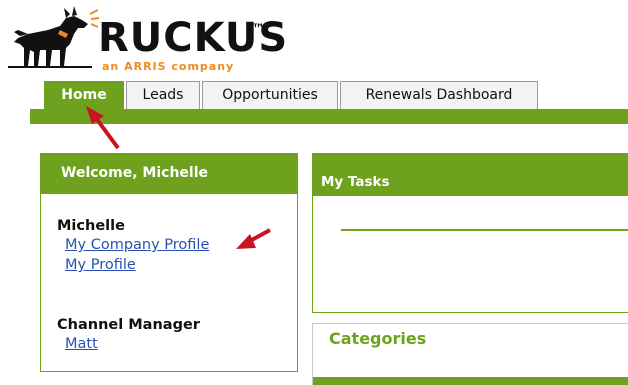 This screenshot has height=385, width=628. What do you see at coordinates (163, 95) in the screenshot?
I see `tab-leads: Leads` at bounding box center [163, 95].